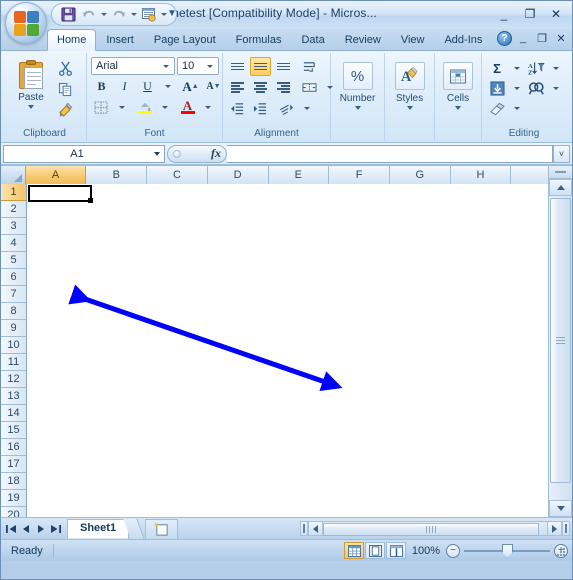  Describe the element at coordinates (306, 108) in the screenshot. I see `orientation-dropdown-icon` at that location.